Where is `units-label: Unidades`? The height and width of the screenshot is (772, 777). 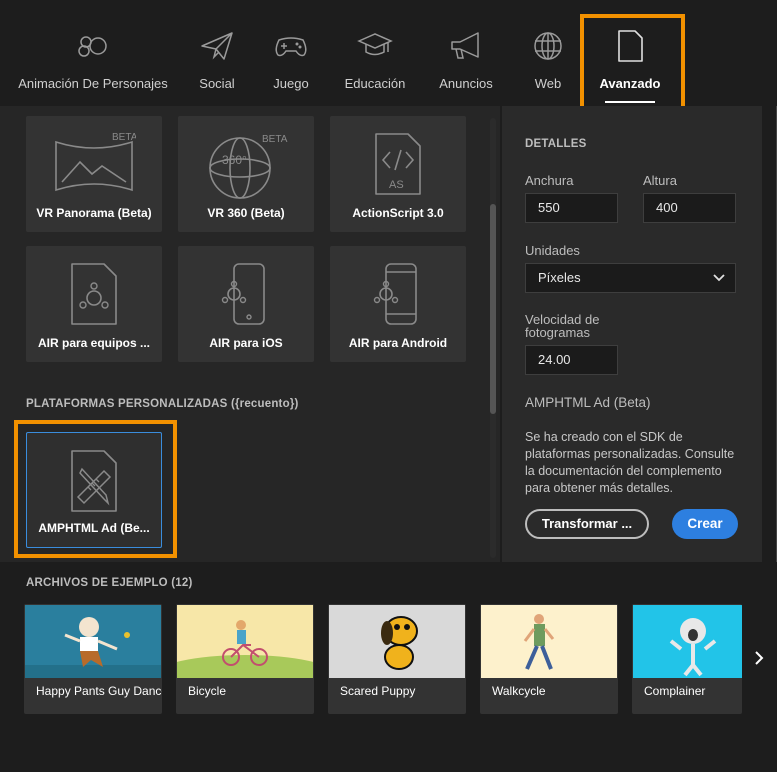 units-label: Unidades is located at coordinates (552, 250).